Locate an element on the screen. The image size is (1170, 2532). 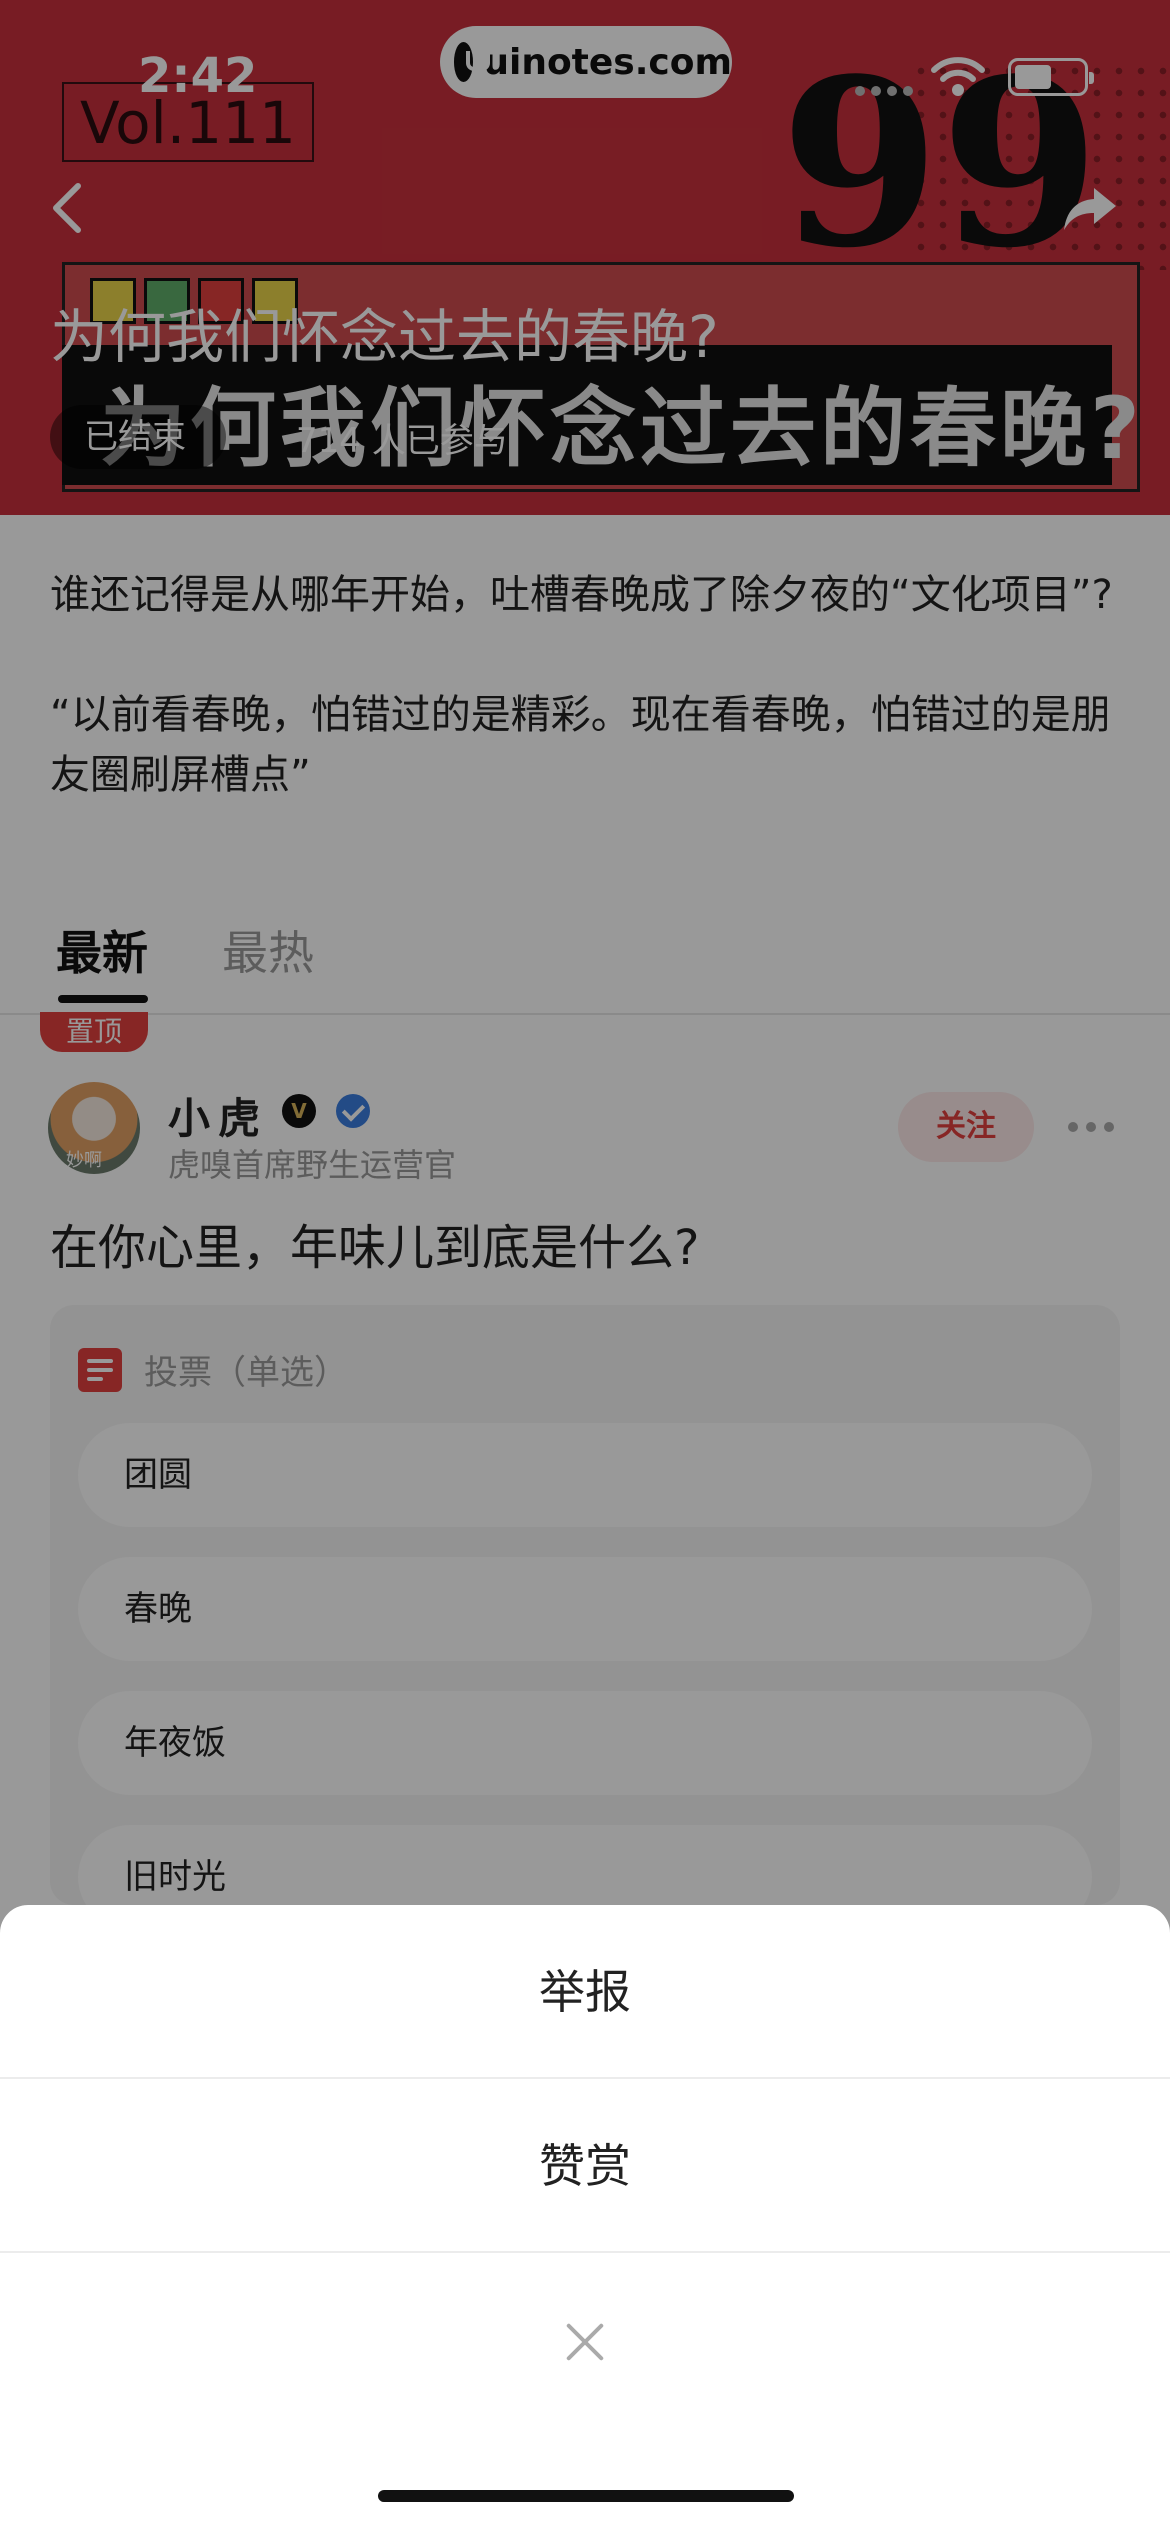
close-icon is located at coordinates (585, 2342).